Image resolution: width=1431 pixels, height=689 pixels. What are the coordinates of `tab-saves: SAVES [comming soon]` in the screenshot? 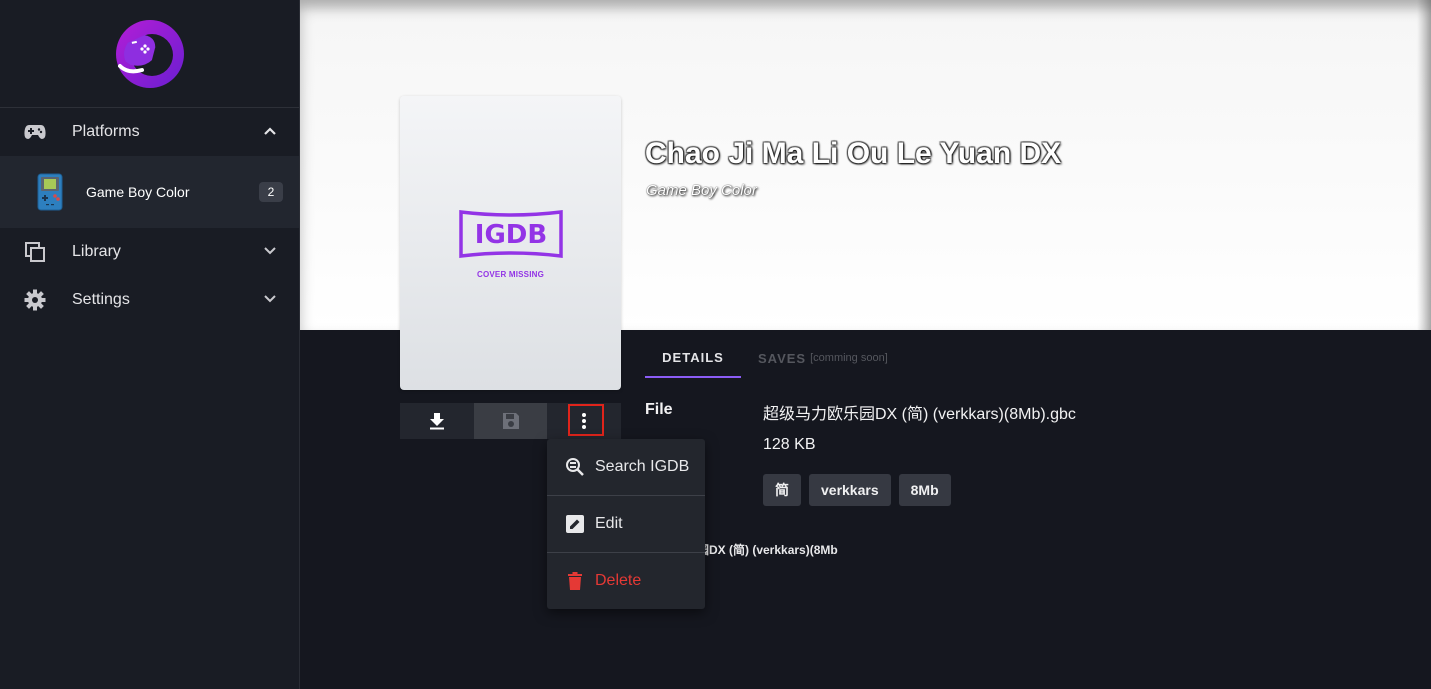 It's located at (823, 358).